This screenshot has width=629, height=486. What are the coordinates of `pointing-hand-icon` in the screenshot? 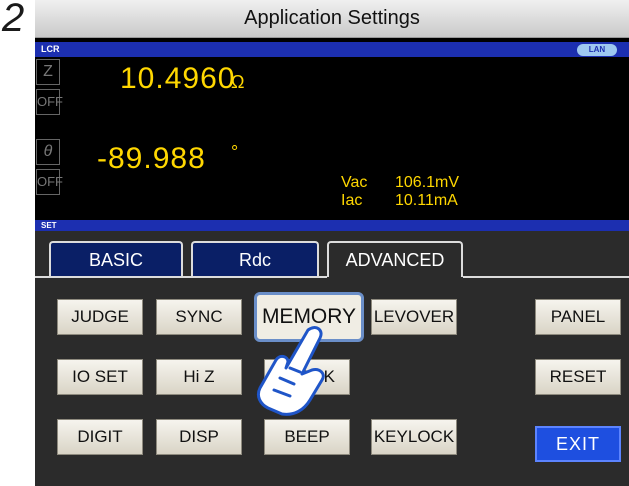 It's located at (290, 371).